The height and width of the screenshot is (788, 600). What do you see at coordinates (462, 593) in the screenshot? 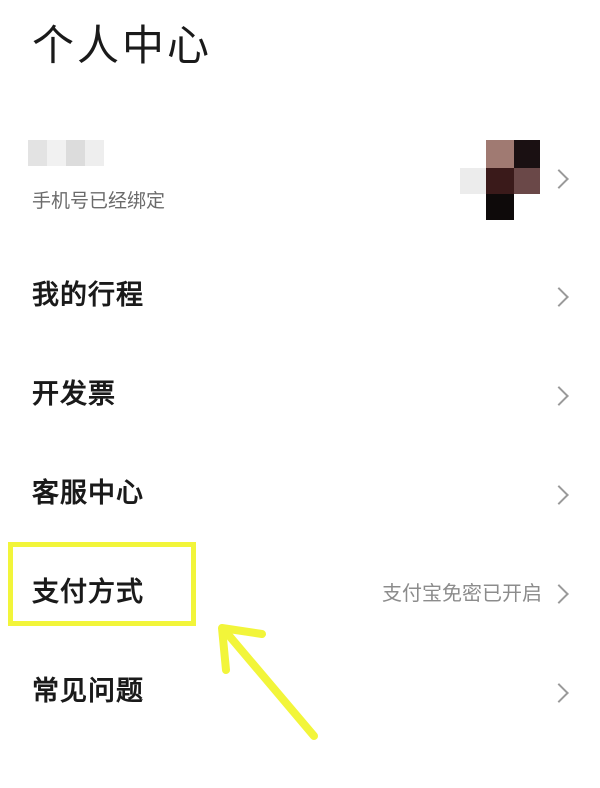
I see `payment-method-status: 支付宝免密已开启` at bounding box center [462, 593].